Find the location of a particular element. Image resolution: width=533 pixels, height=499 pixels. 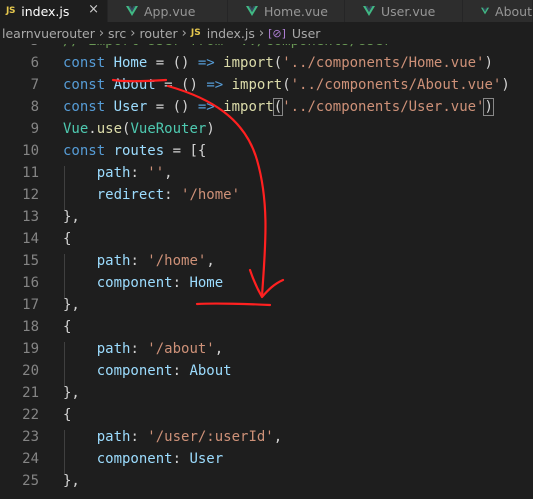

line-number: 24 is located at coordinates (30, 459).